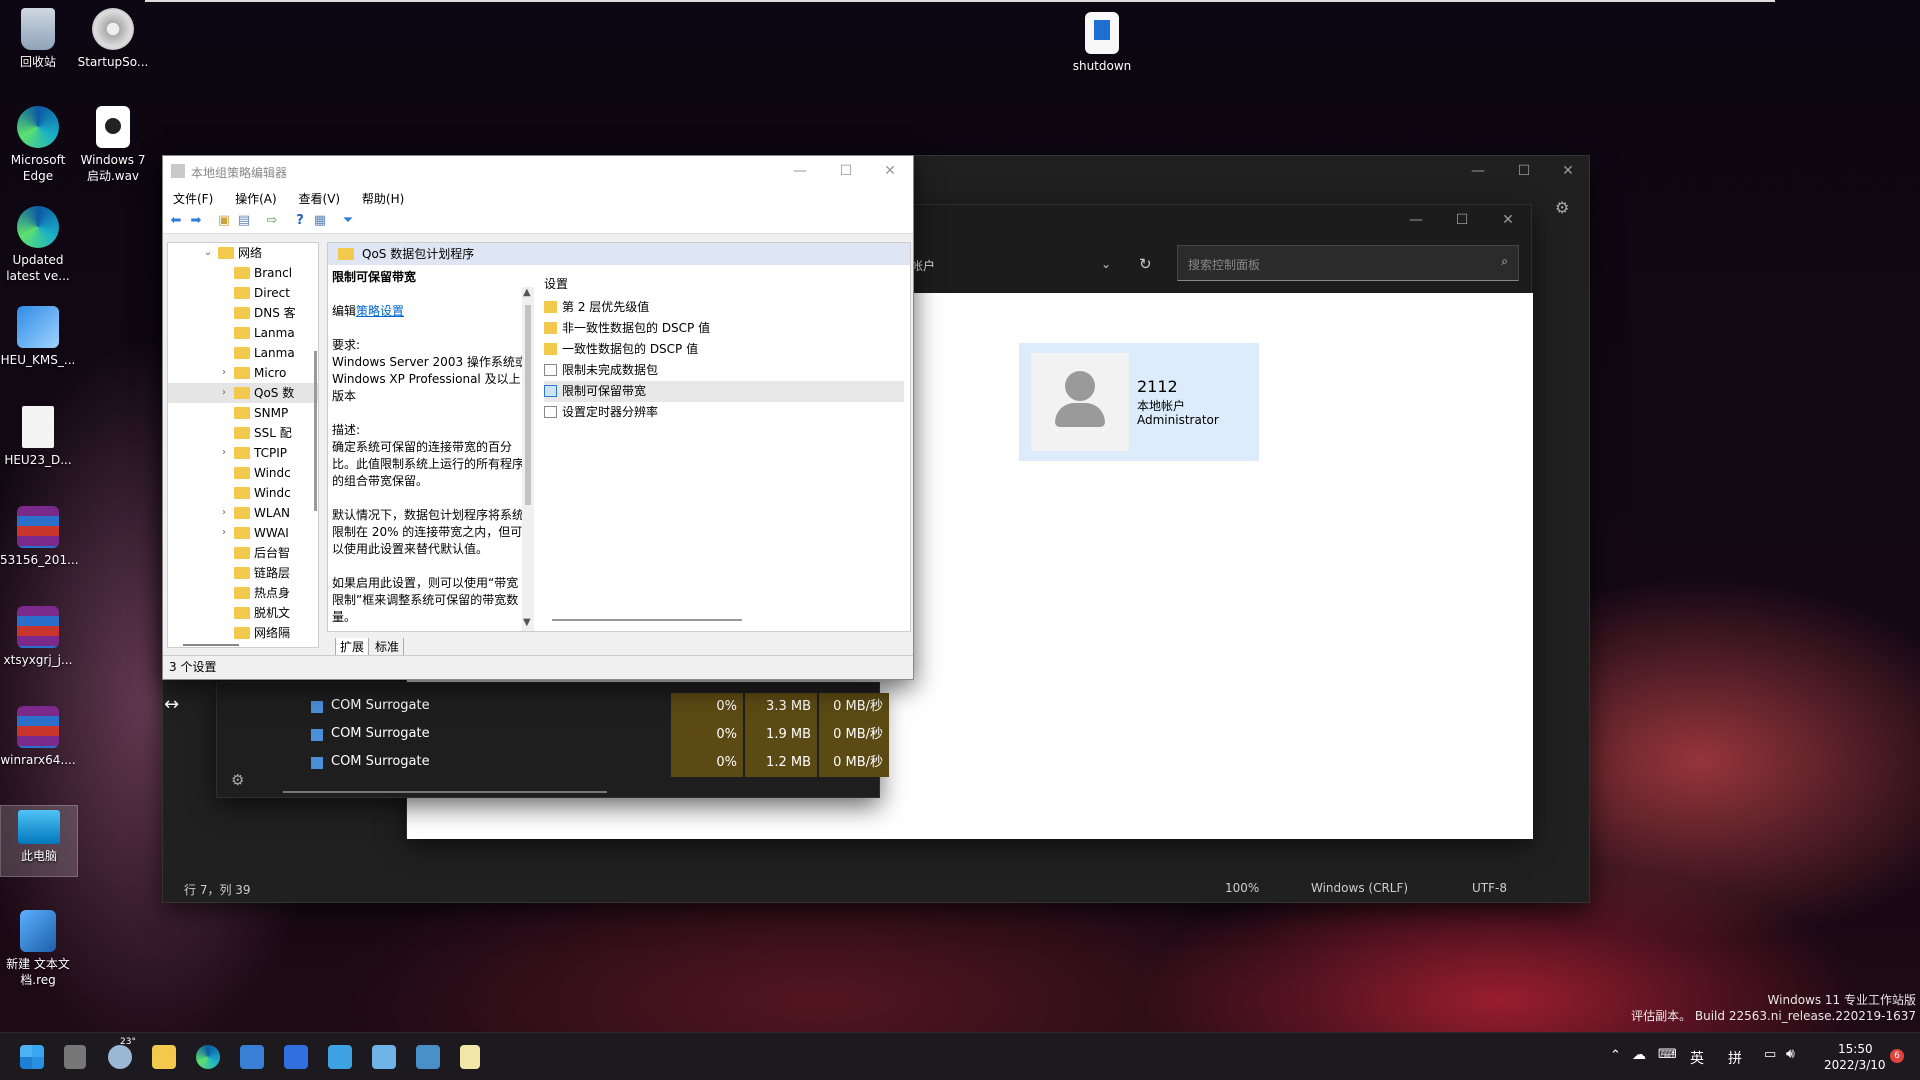 This screenshot has width=1920, height=1080. Describe the element at coordinates (32, 1057) in the screenshot. I see `windows-start-icon` at that location.